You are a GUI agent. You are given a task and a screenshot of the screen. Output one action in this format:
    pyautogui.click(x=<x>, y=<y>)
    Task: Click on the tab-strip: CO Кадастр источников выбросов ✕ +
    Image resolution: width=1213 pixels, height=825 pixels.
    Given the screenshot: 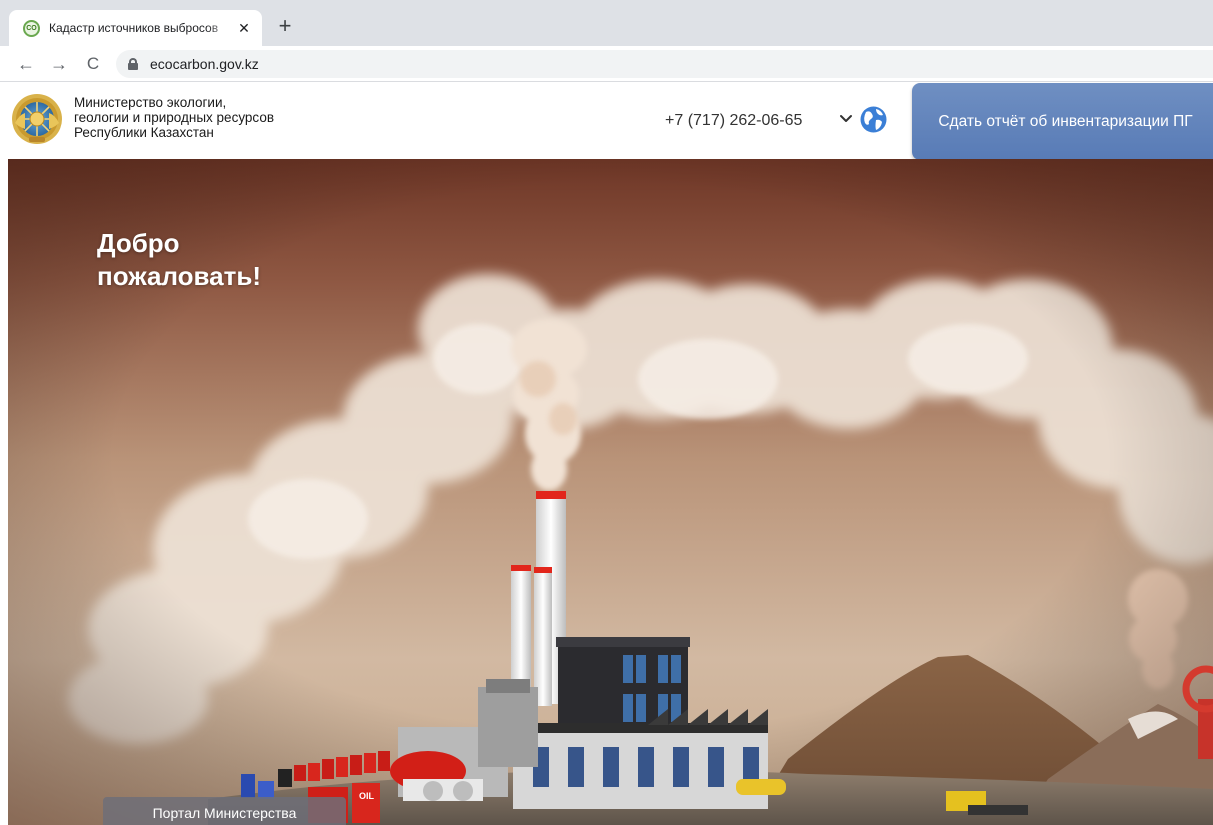 What is the action you would take?
    pyautogui.click(x=606, y=23)
    